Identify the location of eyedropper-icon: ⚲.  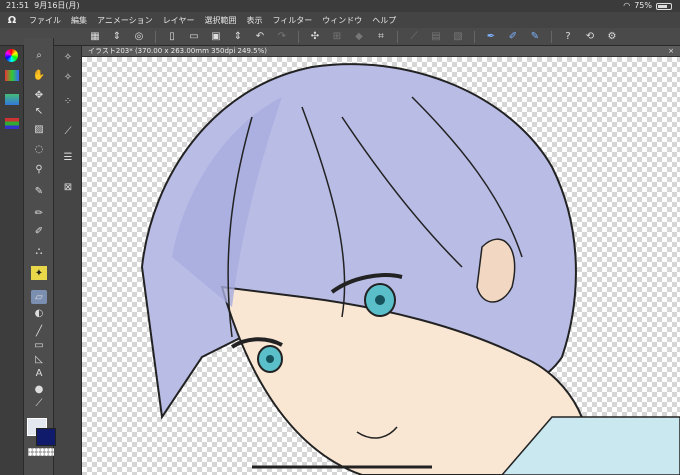
(39, 169).